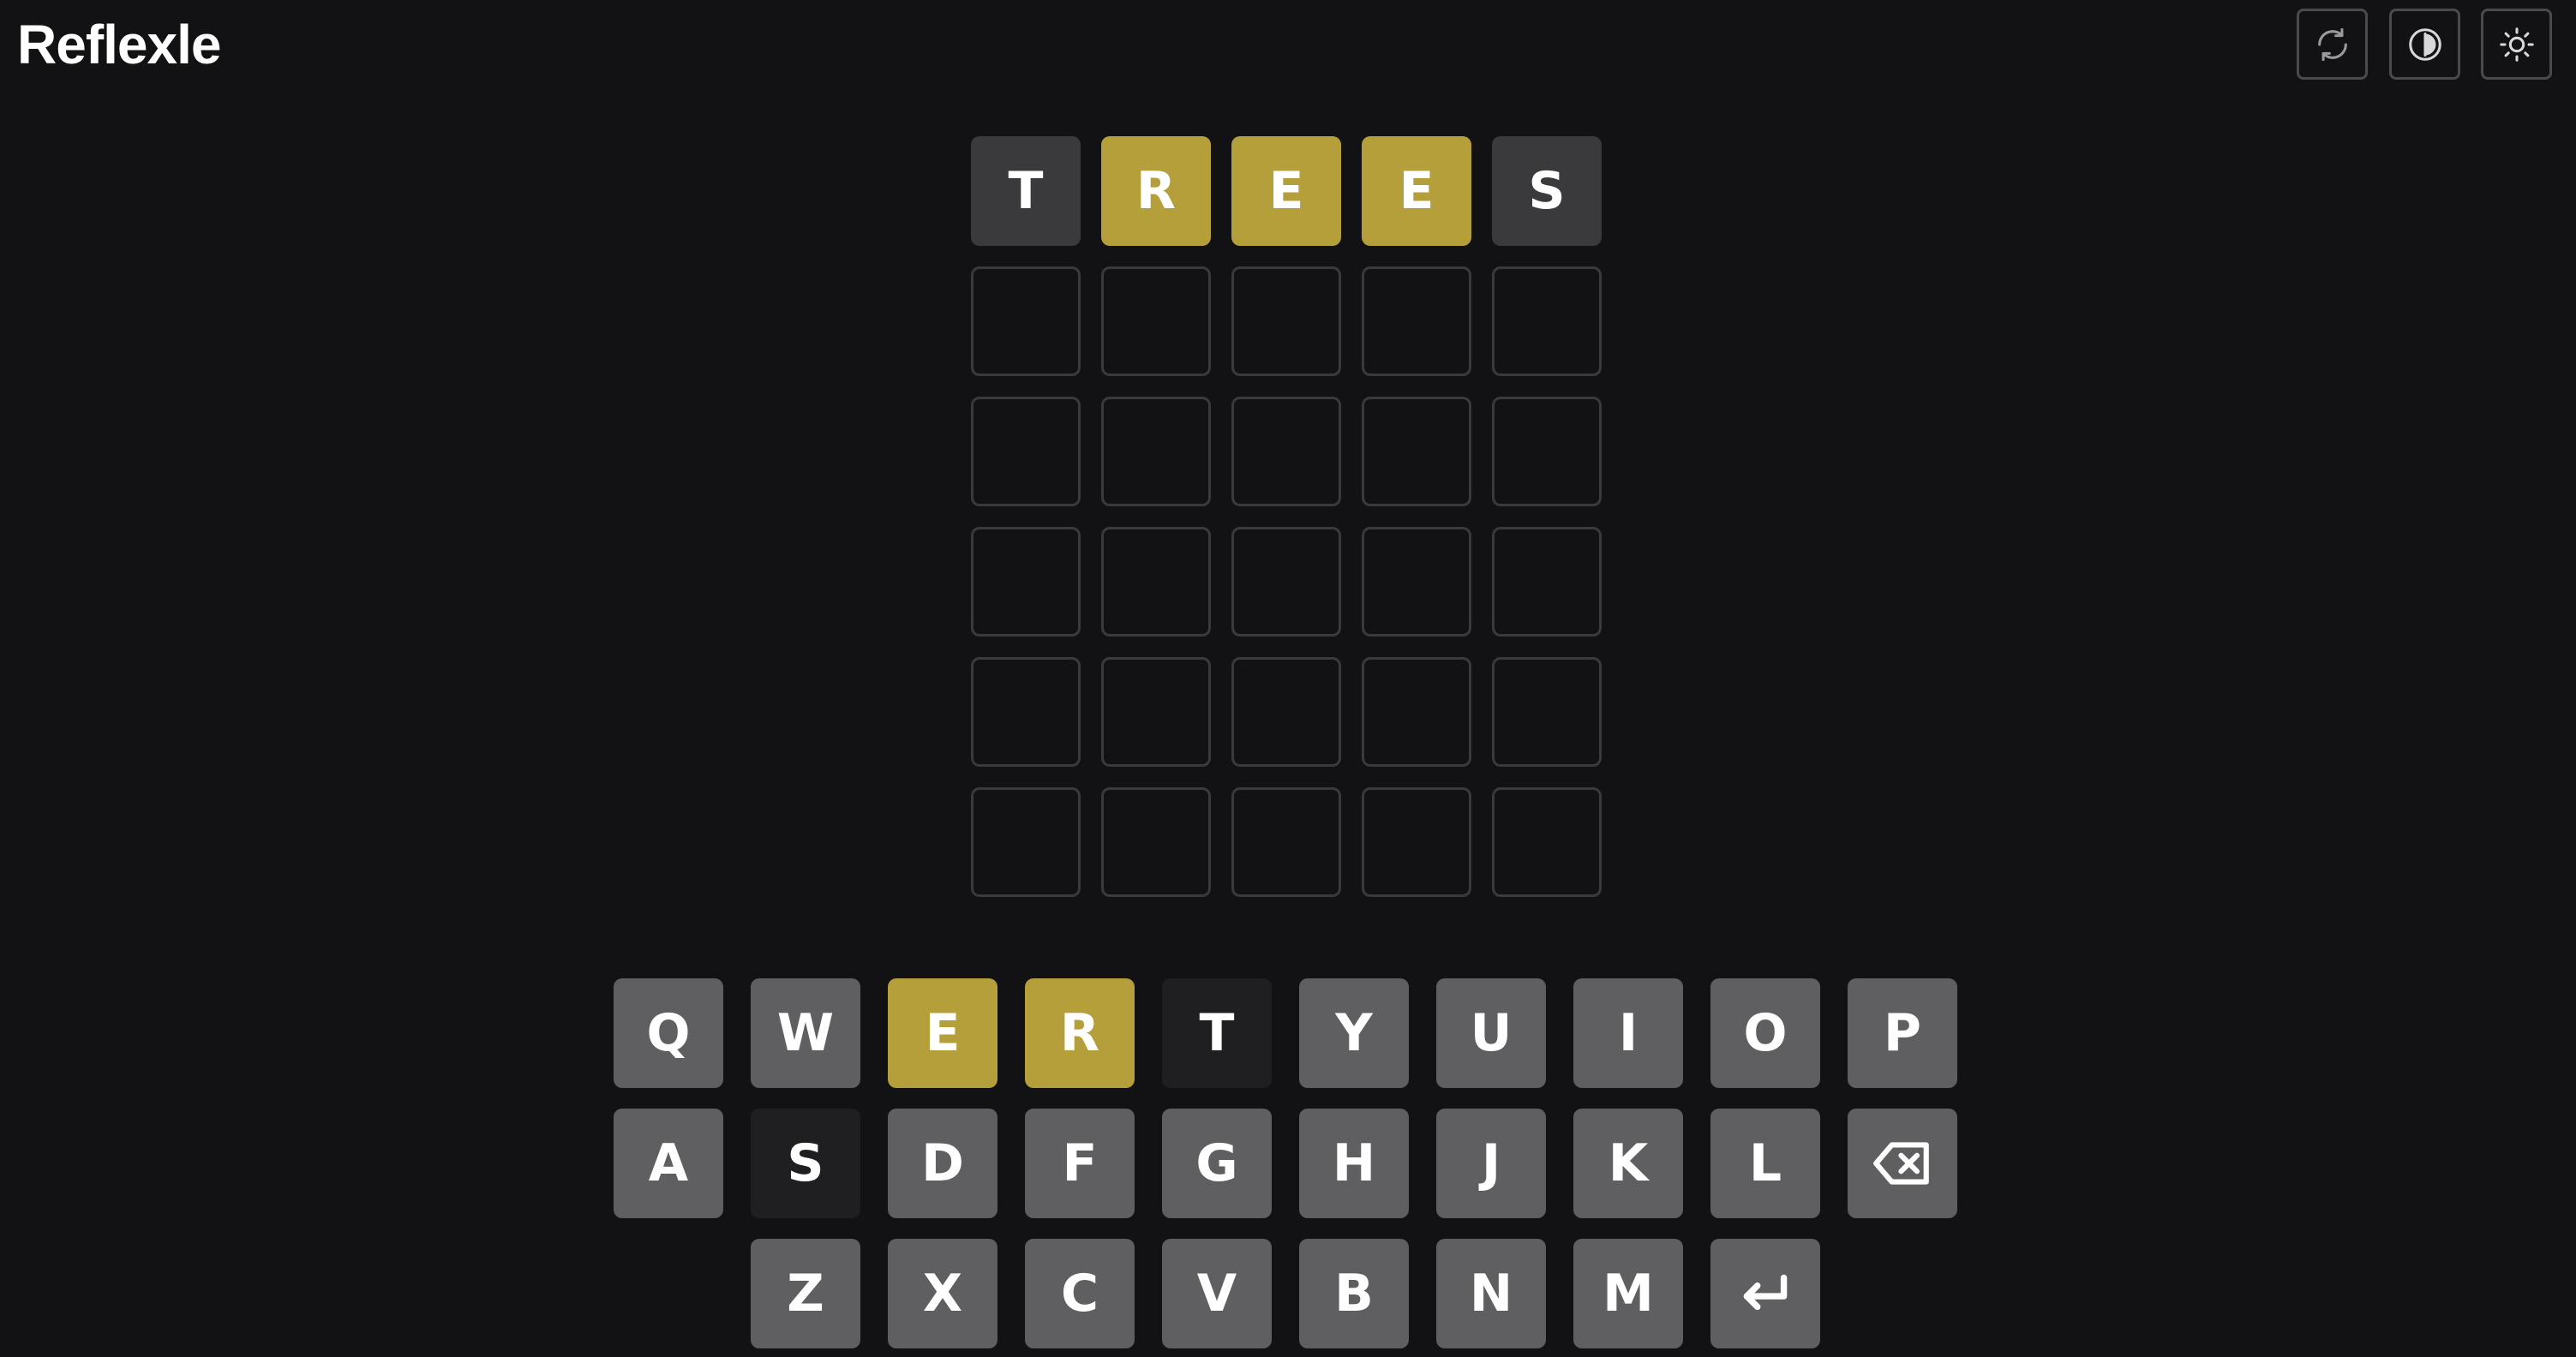 The height and width of the screenshot is (1357, 2576). Describe the element at coordinates (1217, 1294) in the screenshot. I see `key-v: V` at that location.